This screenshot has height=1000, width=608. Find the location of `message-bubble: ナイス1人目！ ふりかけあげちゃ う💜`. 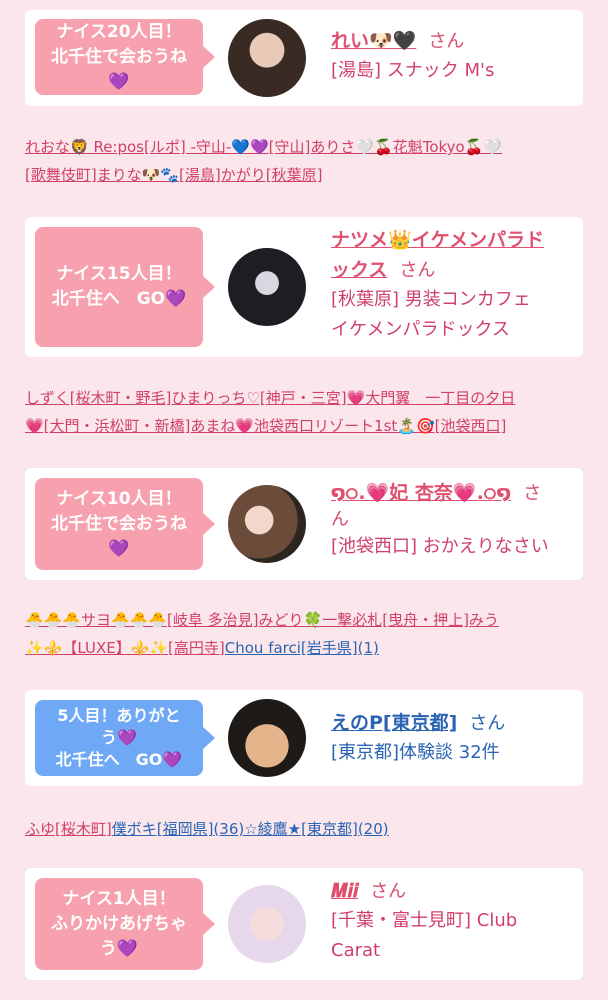

message-bubble: ナイス1人目！ ふりかけあげちゃ う💜 is located at coordinates (125, 924).